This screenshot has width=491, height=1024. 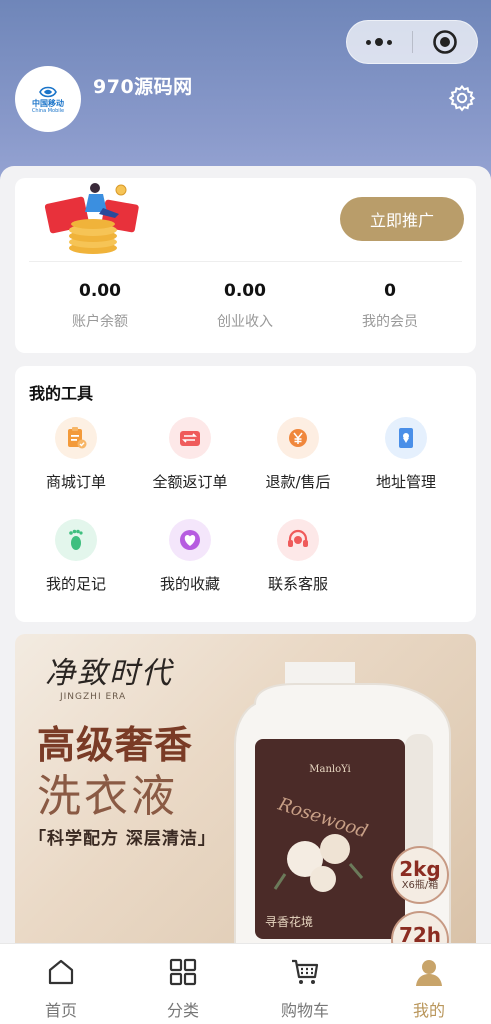 I want to click on tool-label: 全额返订单, so click(x=190, y=482).